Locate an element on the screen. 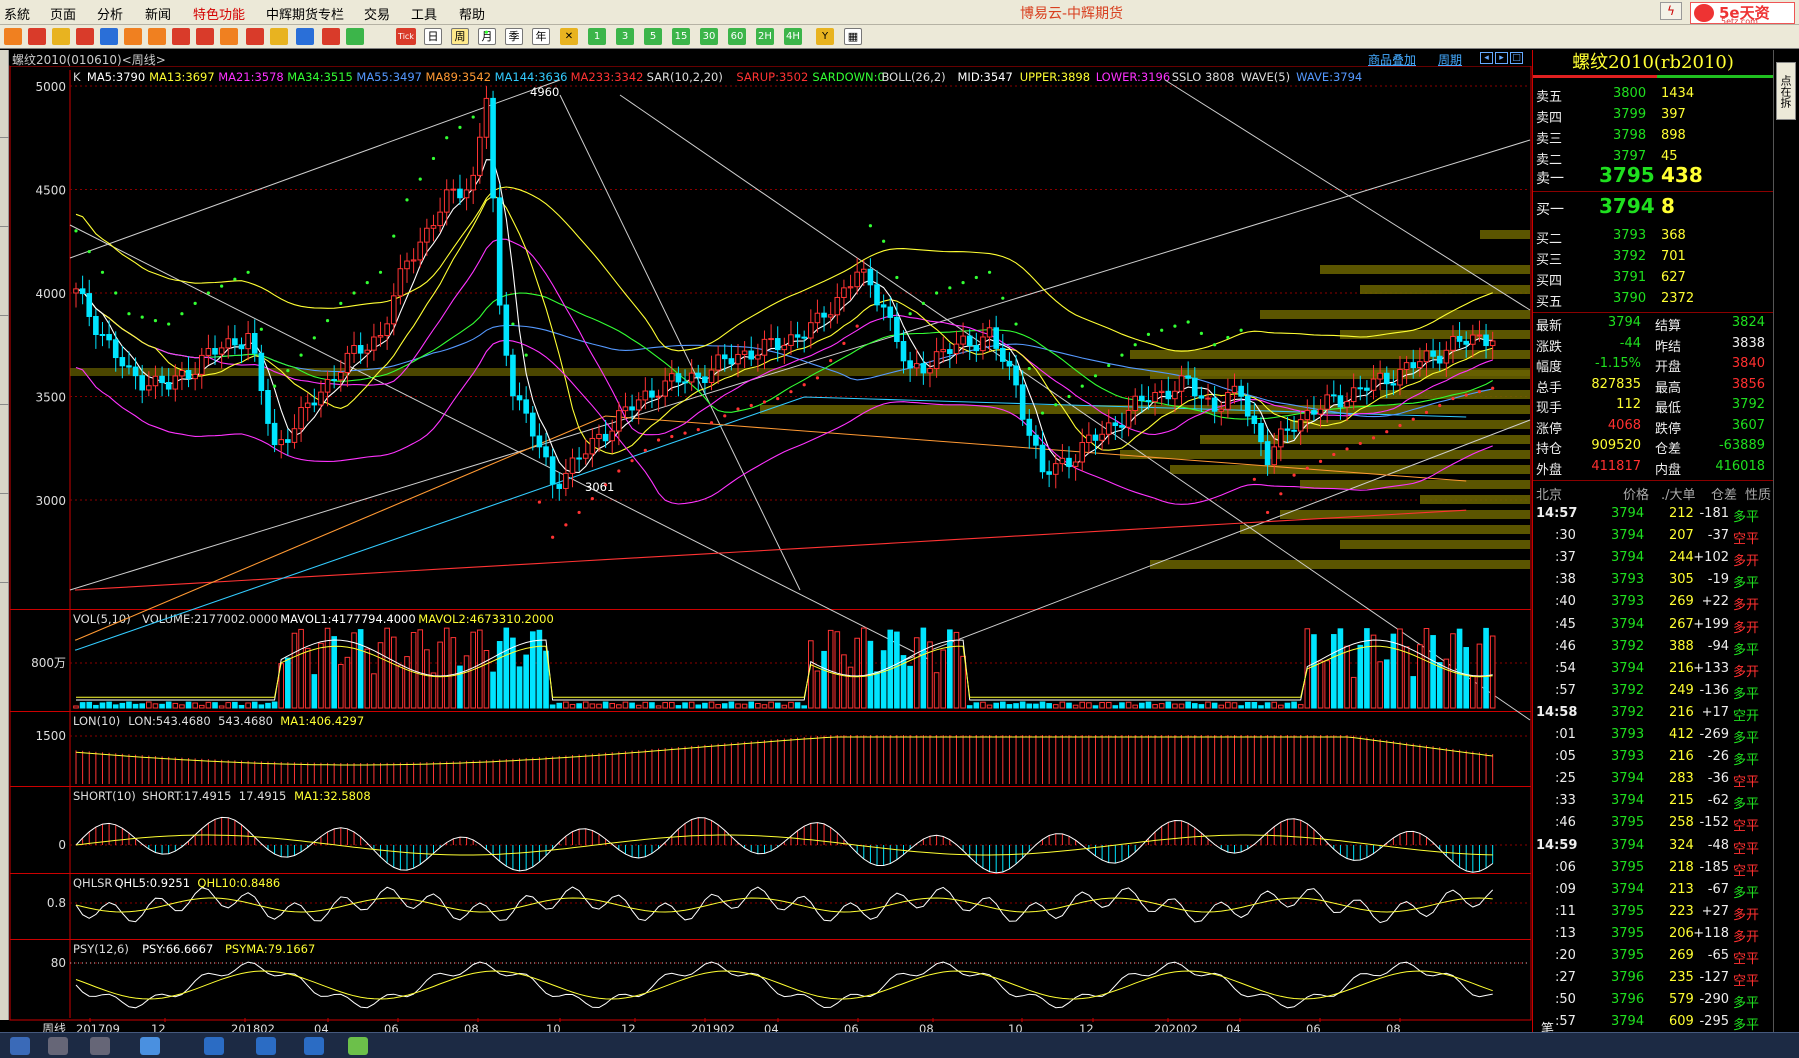 The width and height of the screenshot is (1799, 1058). overlay-link: 商品叠加 is located at coordinates (1392, 59).